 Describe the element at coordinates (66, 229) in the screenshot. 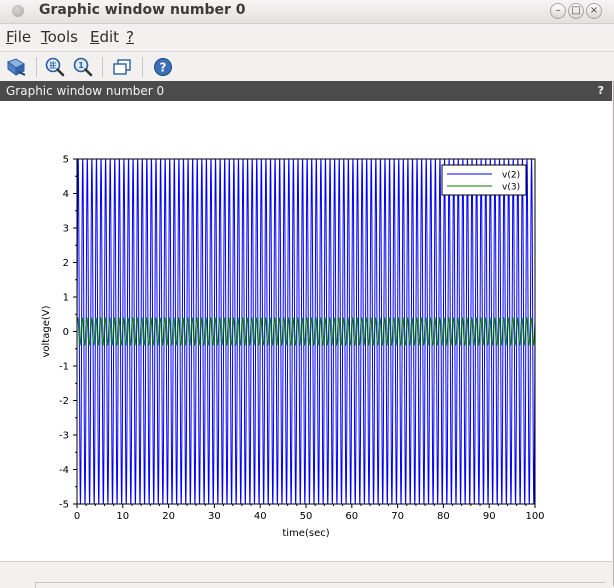

I see `y-tick-label: 3` at that location.